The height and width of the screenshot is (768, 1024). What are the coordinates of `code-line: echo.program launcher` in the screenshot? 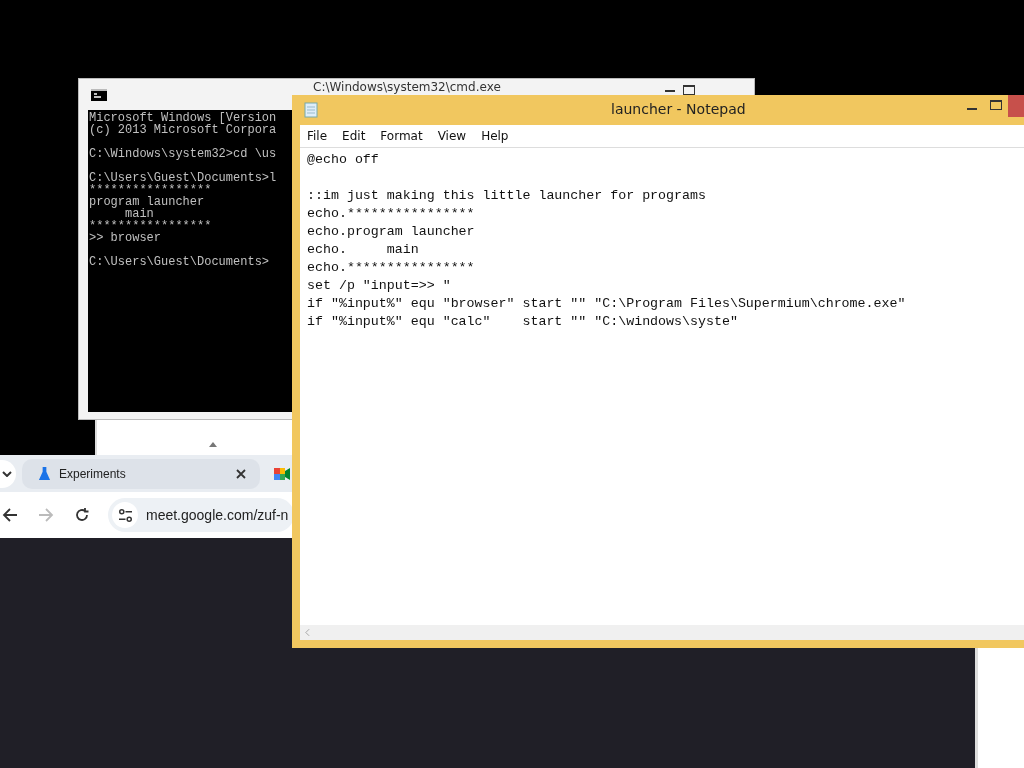 It's located at (391, 232).